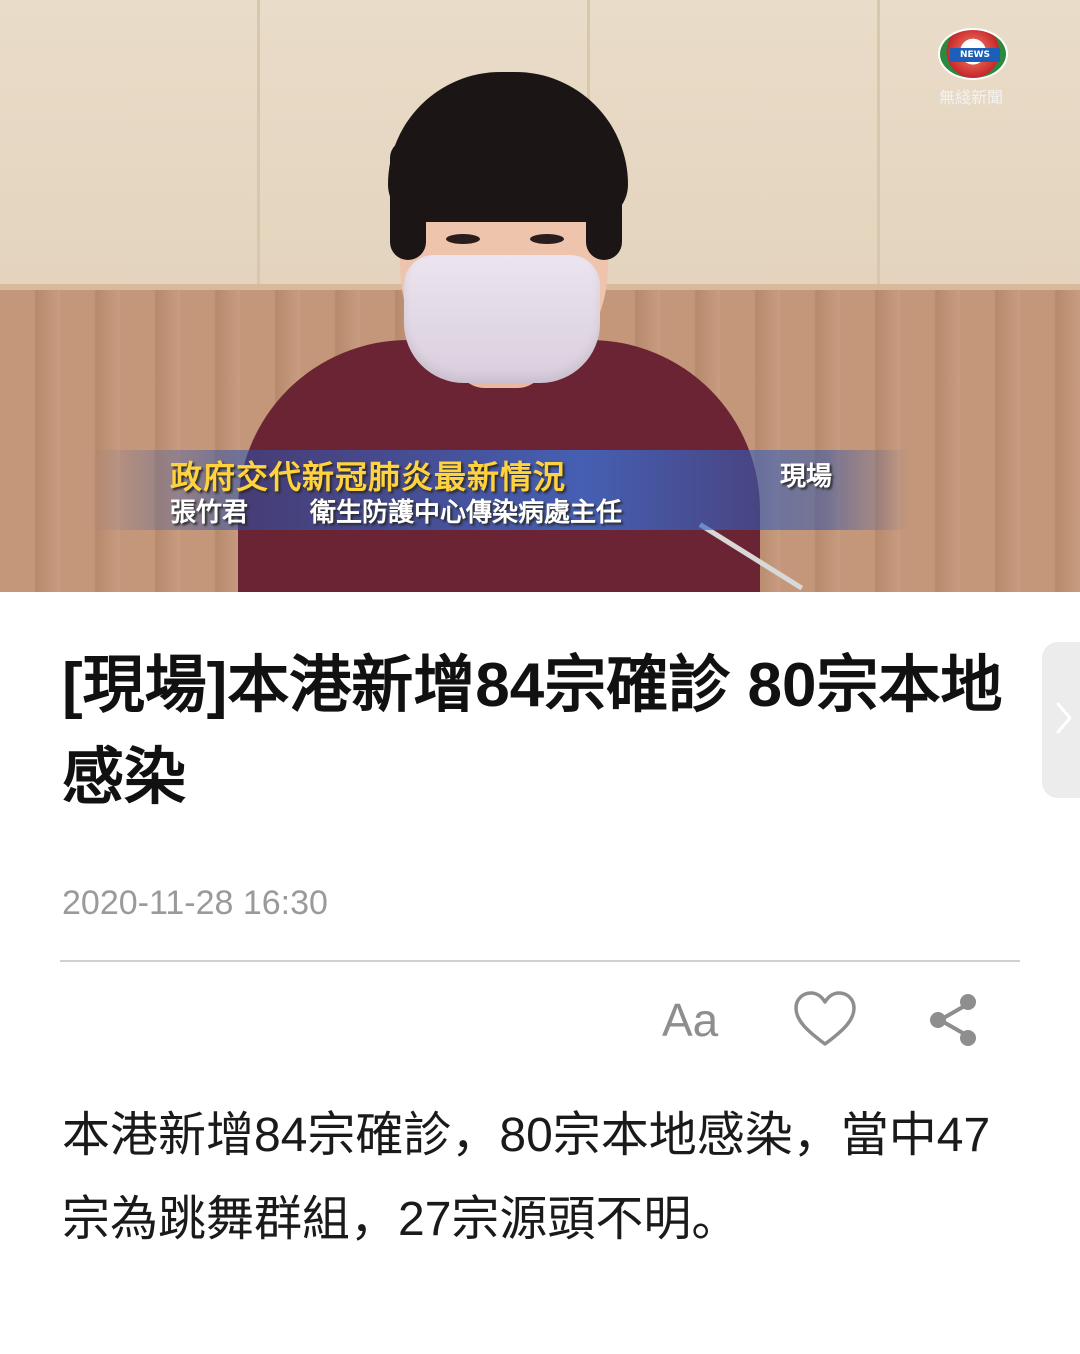 The width and height of the screenshot is (1080, 1354). What do you see at coordinates (526, 1177) in the screenshot?
I see `article-body: 本港新增84宗確診，80宗本地感染，當中47宗為跳舞群組，27宗源頭不明。` at bounding box center [526, 1177].